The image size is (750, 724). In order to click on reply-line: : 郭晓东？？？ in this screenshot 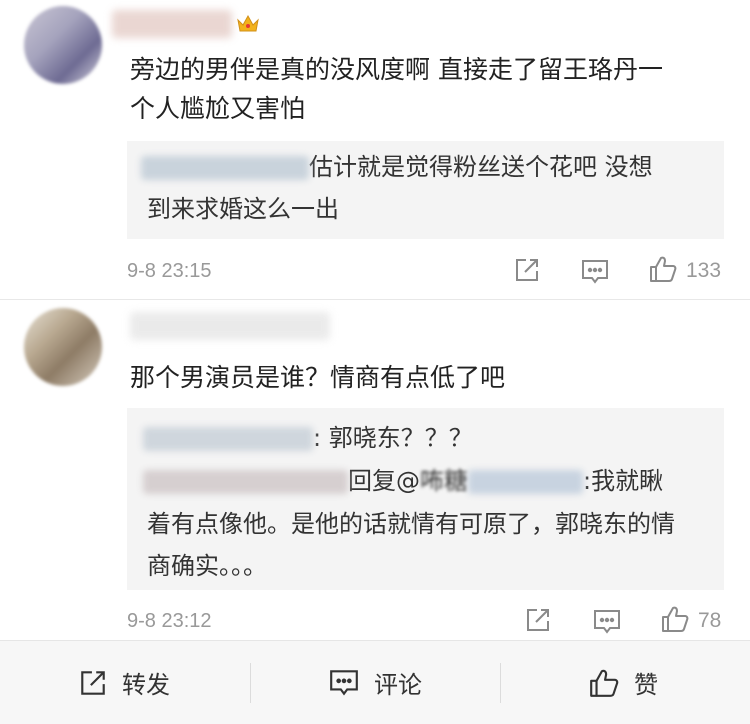, I will do `click(308, 438)`.